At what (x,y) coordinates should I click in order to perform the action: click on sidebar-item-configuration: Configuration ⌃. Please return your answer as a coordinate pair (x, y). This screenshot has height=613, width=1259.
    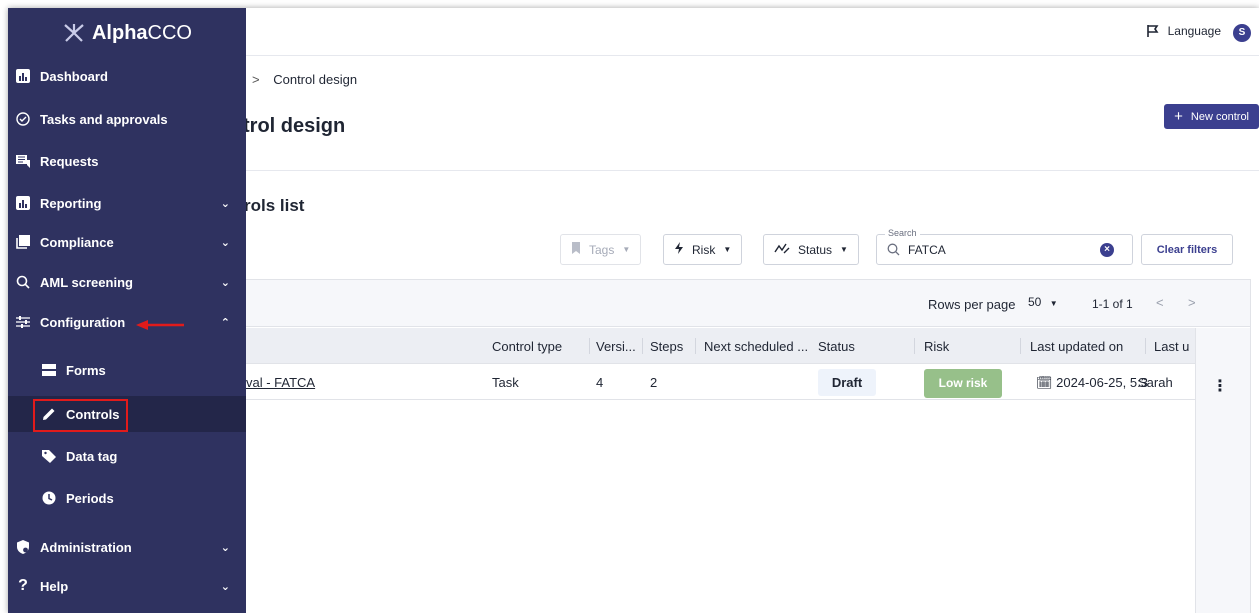
    Looking at the image, I should click on (127, 322).